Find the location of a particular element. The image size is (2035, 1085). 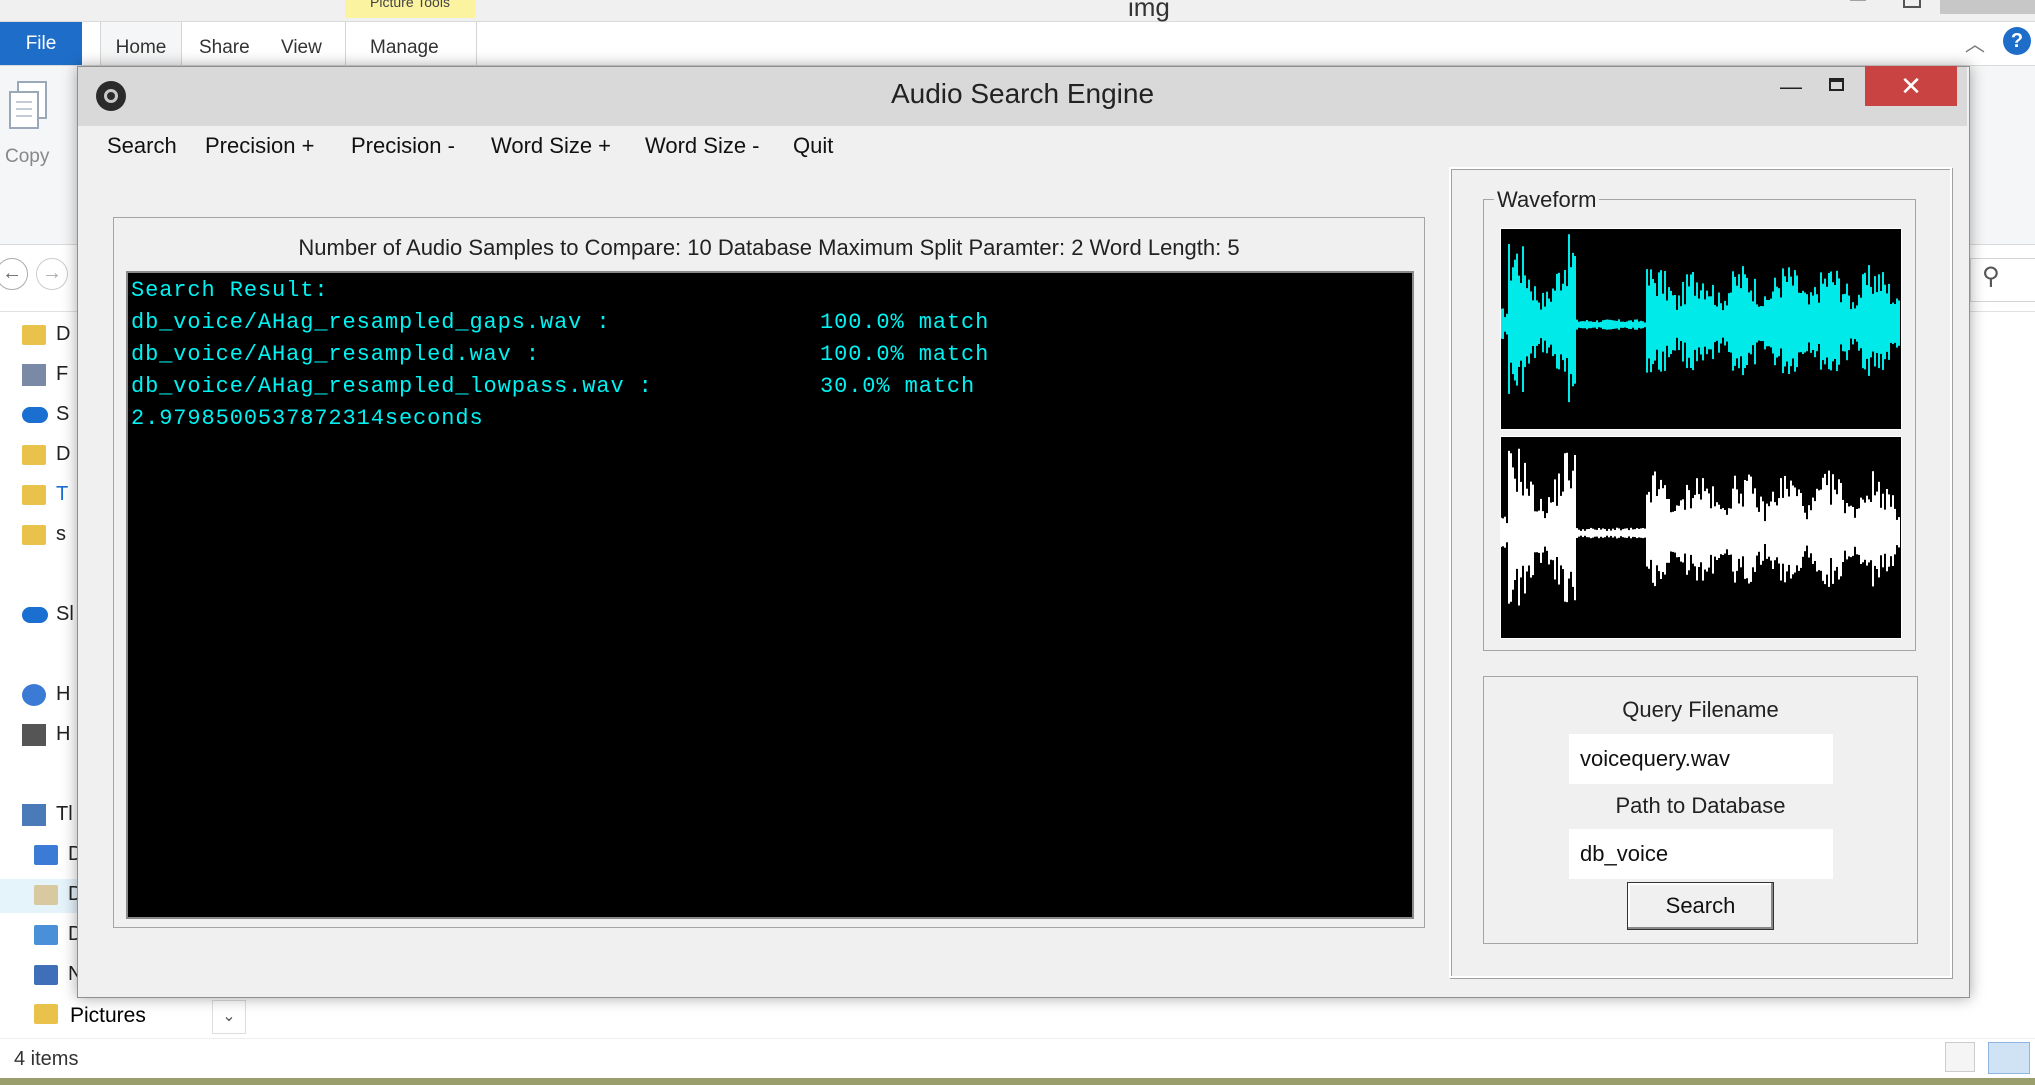

result-file: db_voice/AHag_resampled.wav : is located at coordinates (335, 354).